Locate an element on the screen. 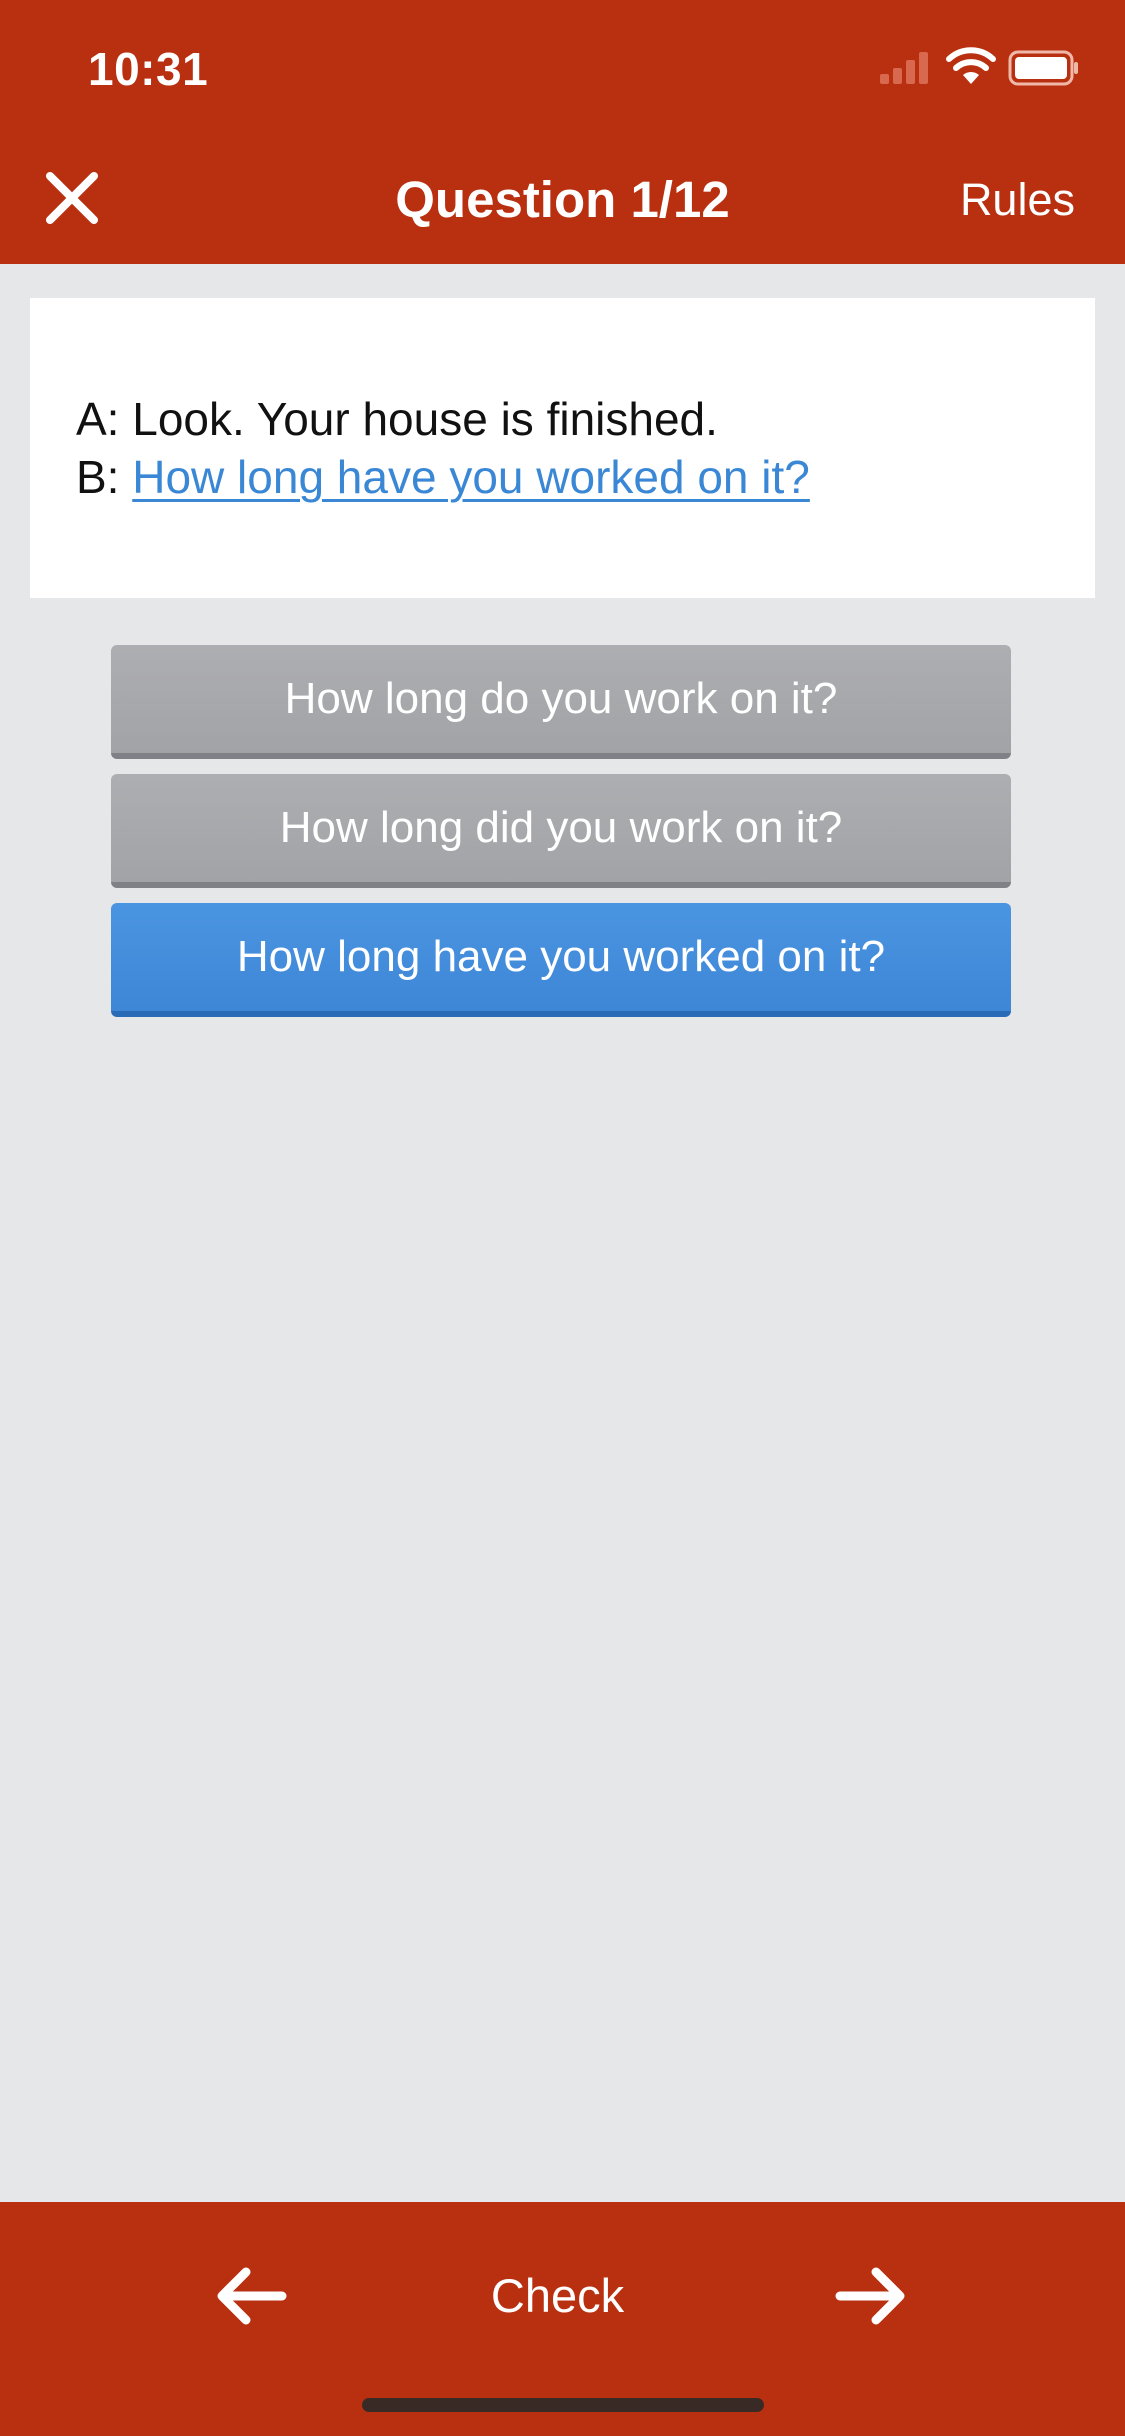 Image resolution: width=1125 pixels, height=2436 pixels. check-label: Check is located at coordinates (557, 2295).